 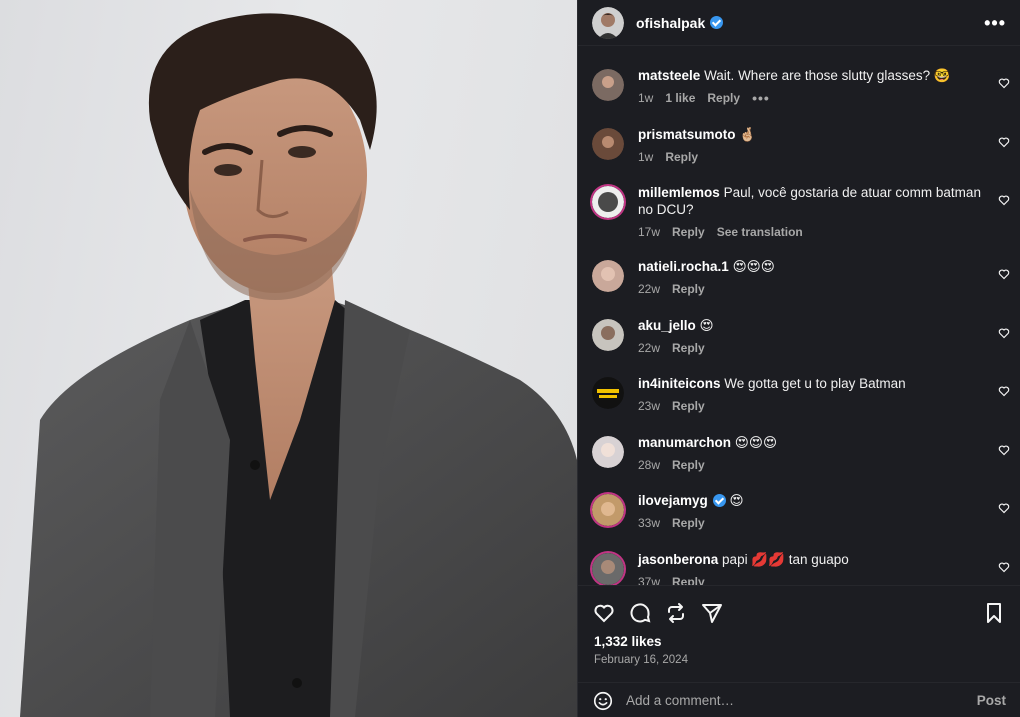 What do you see at coordinates (801, 277) in the screenshot?
I see `comment-row: natieli.rocha.1 😍😍😍 22w Reply` at bounding box center [801, 277].